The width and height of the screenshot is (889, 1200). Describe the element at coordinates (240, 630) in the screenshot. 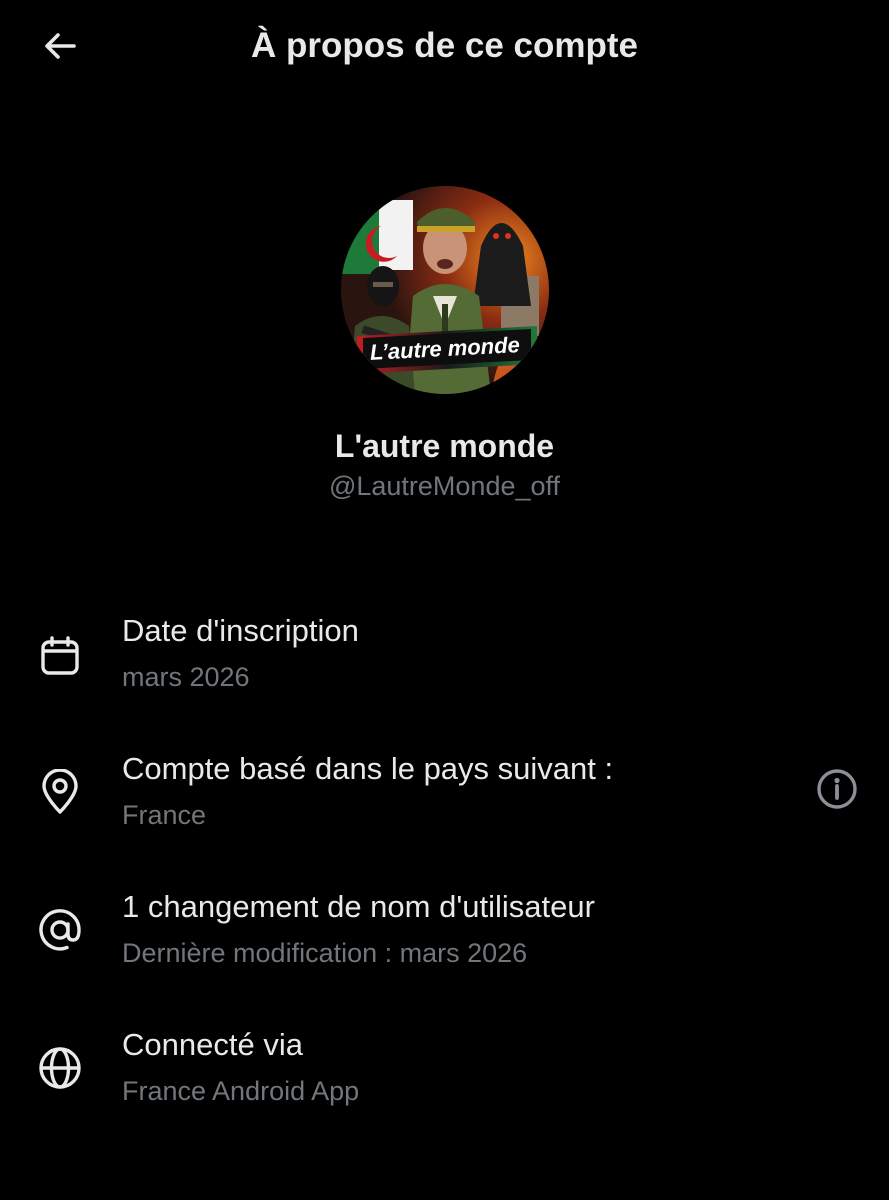

I see `join-date-label: Date d'inscription` at that location.